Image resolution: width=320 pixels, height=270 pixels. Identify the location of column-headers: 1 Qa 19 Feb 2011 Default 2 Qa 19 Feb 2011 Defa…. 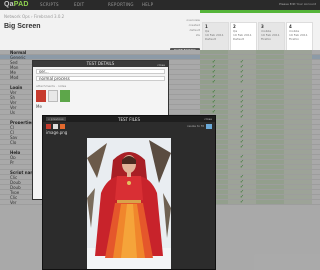
(258, 37).